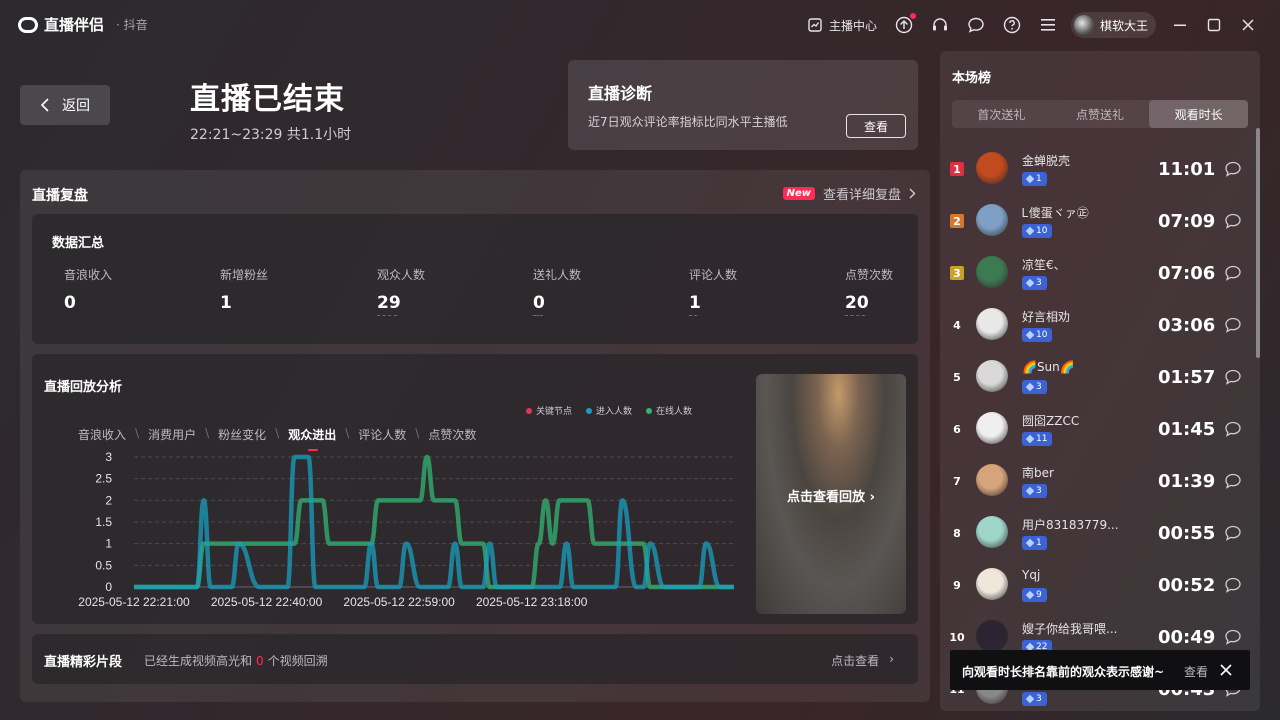  What do you see at coordinates (44, 105) in the screenshot?
I see `chevron-left-icon` at bounding box center [44, 105].